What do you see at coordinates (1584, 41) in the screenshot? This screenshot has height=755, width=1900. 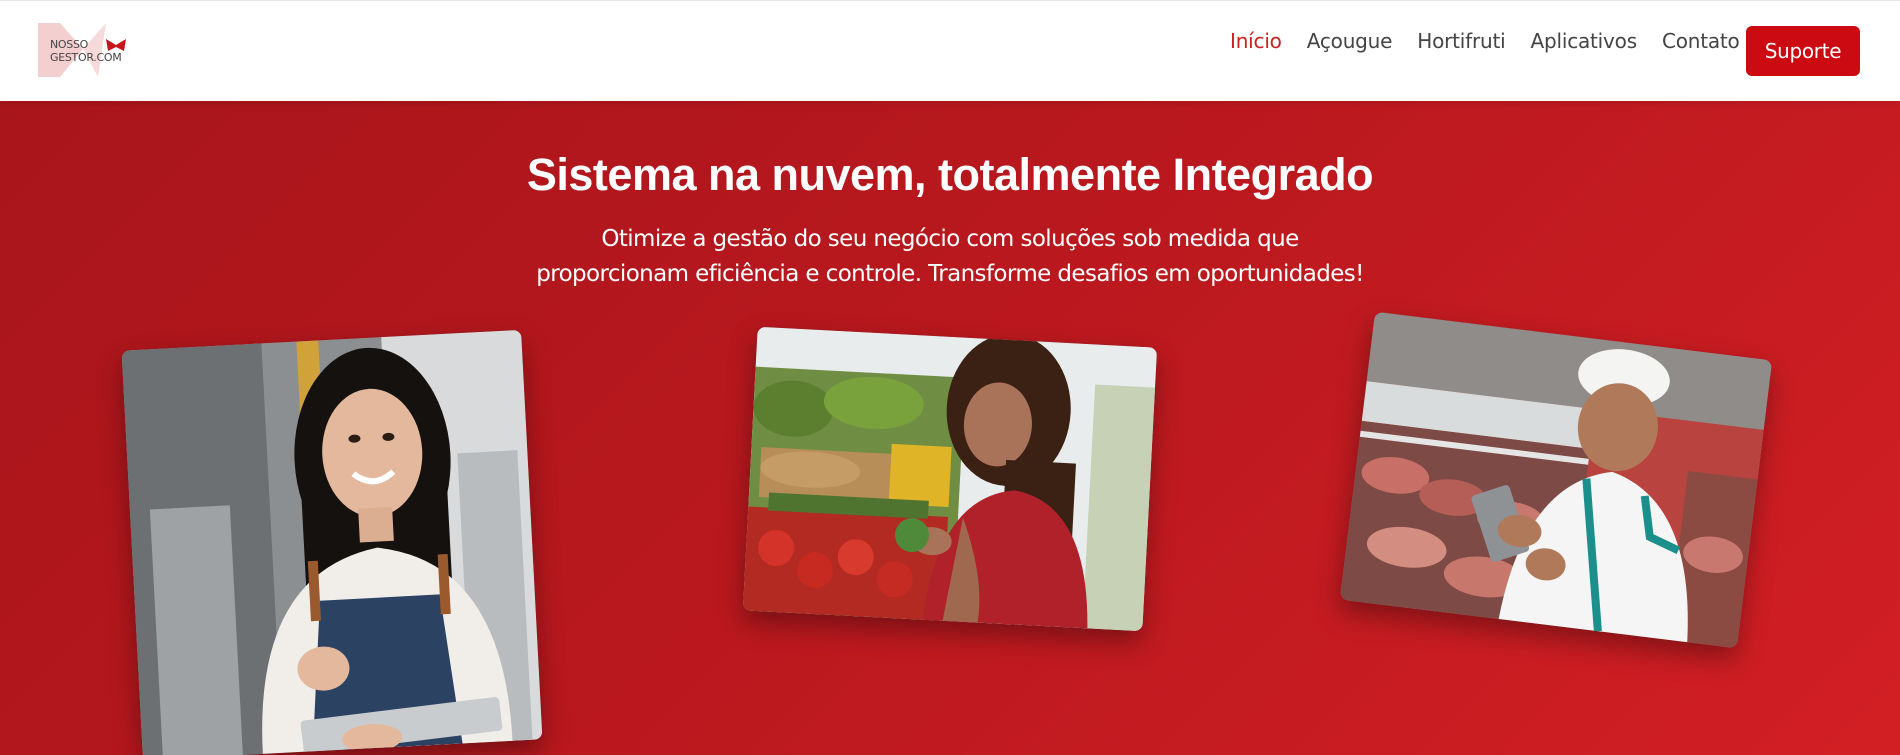 I see `nav-link-aplicativos: Aplicativos` at bounding box center [1584, 41].